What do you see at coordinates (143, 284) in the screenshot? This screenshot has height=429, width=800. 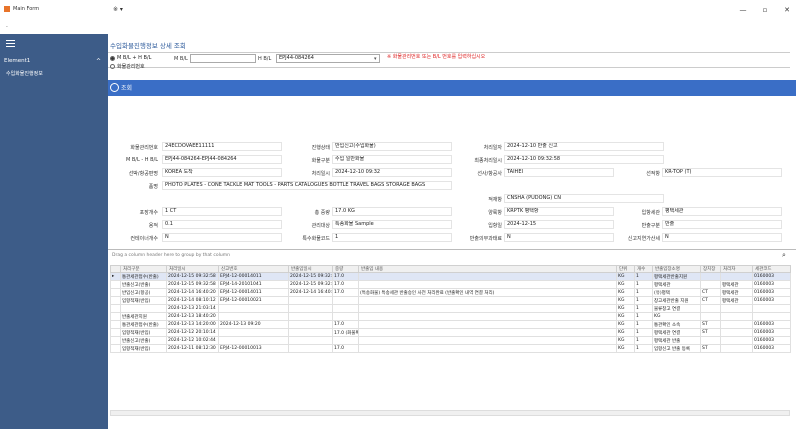 I see `table-cell: 반출신고(반출)` at bounding box center [143, 284].